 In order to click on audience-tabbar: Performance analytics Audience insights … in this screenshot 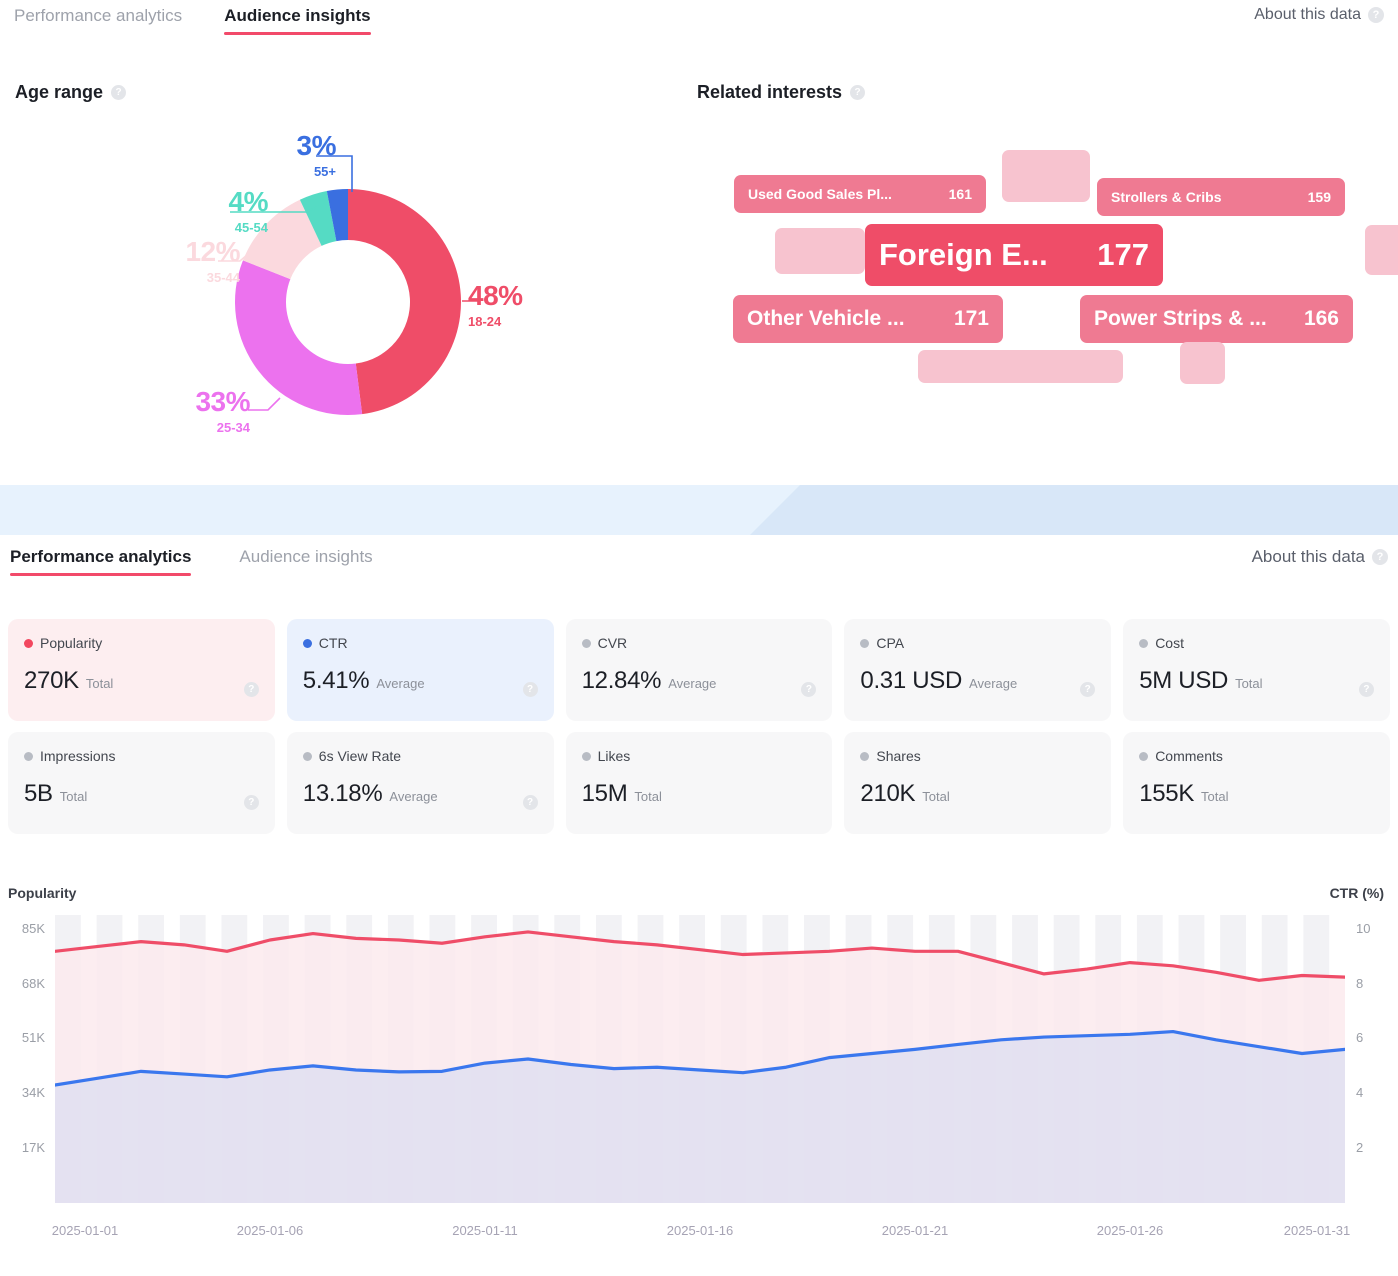, I will do `click(699, 20)`.